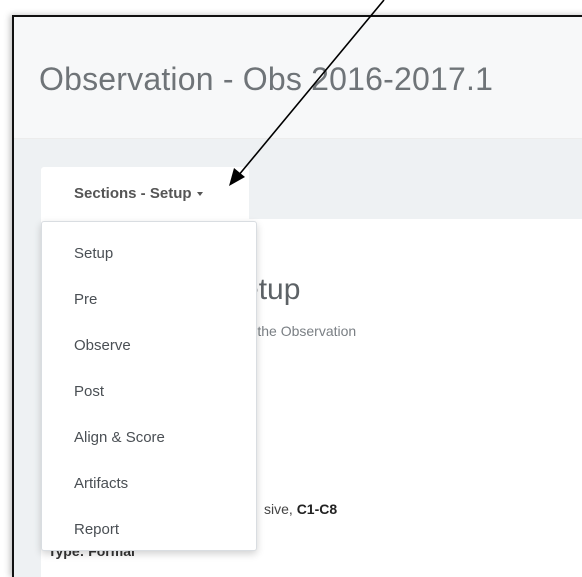 This screenshot has height=577, width=582. Describe the element at coordinates (149, 530) in the screenshot. I see `menu-item-report: Report` at that location.